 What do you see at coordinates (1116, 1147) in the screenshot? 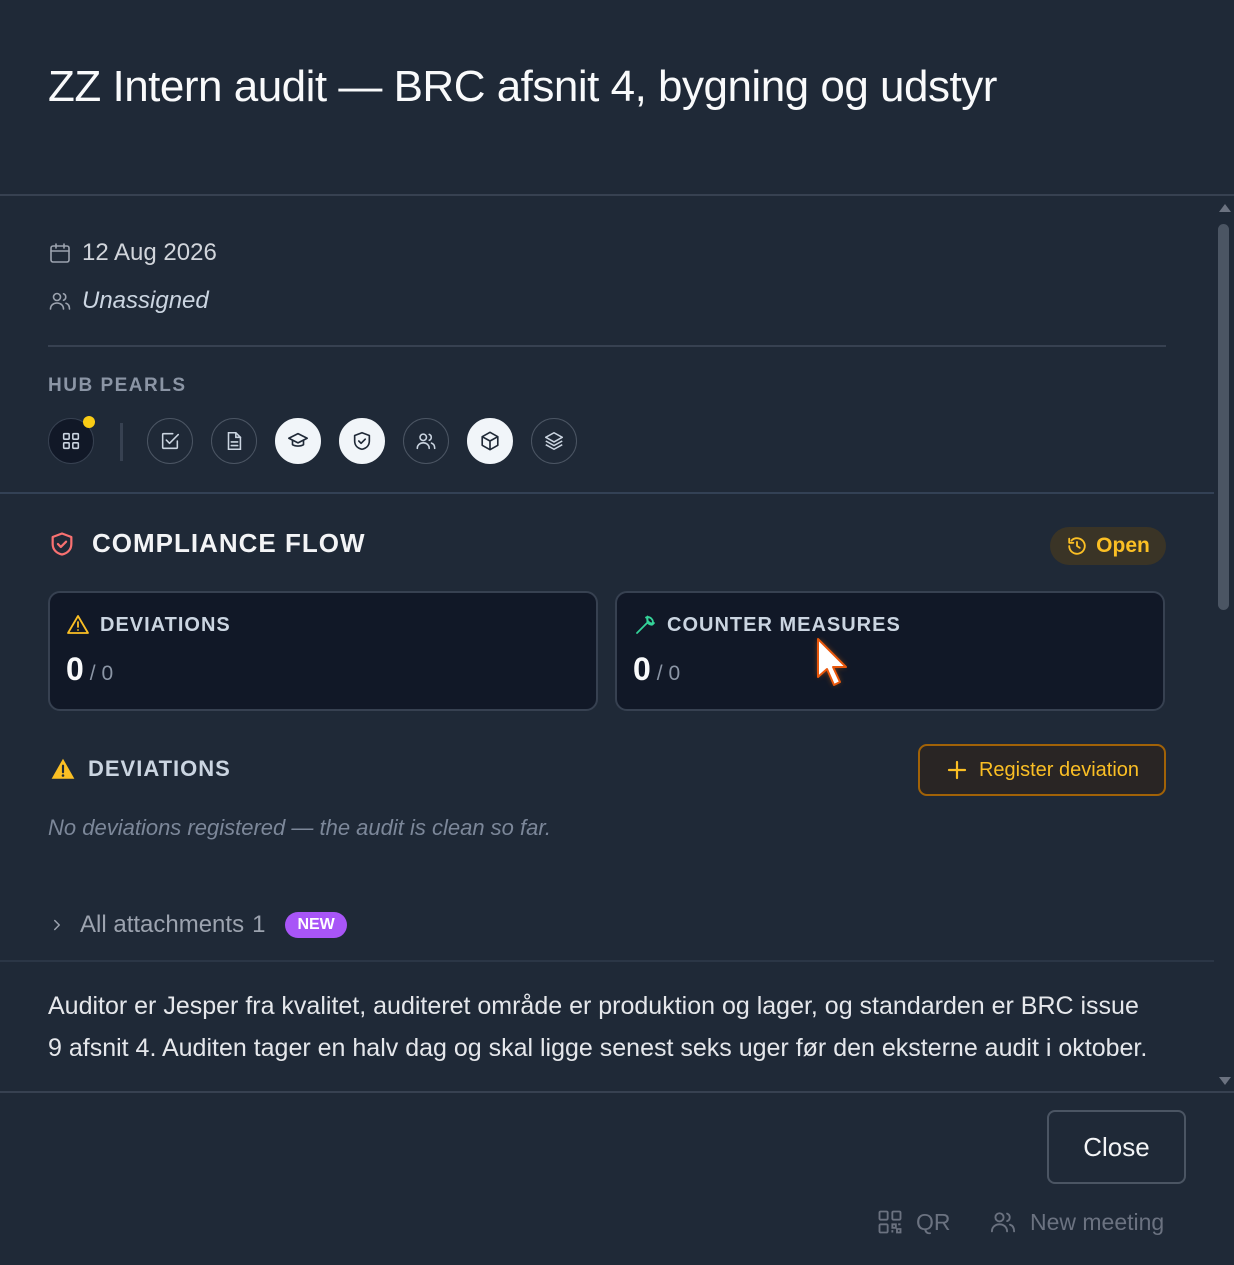
I see `close-button: Close` at bounding box center [1116, 1147].